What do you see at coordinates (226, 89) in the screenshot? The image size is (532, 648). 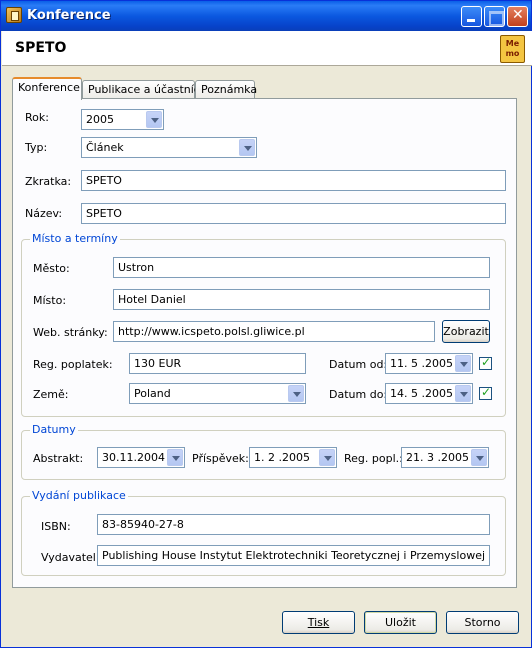 I see `tab-poznamka: Poznámka` at bounding box center [226, 89].